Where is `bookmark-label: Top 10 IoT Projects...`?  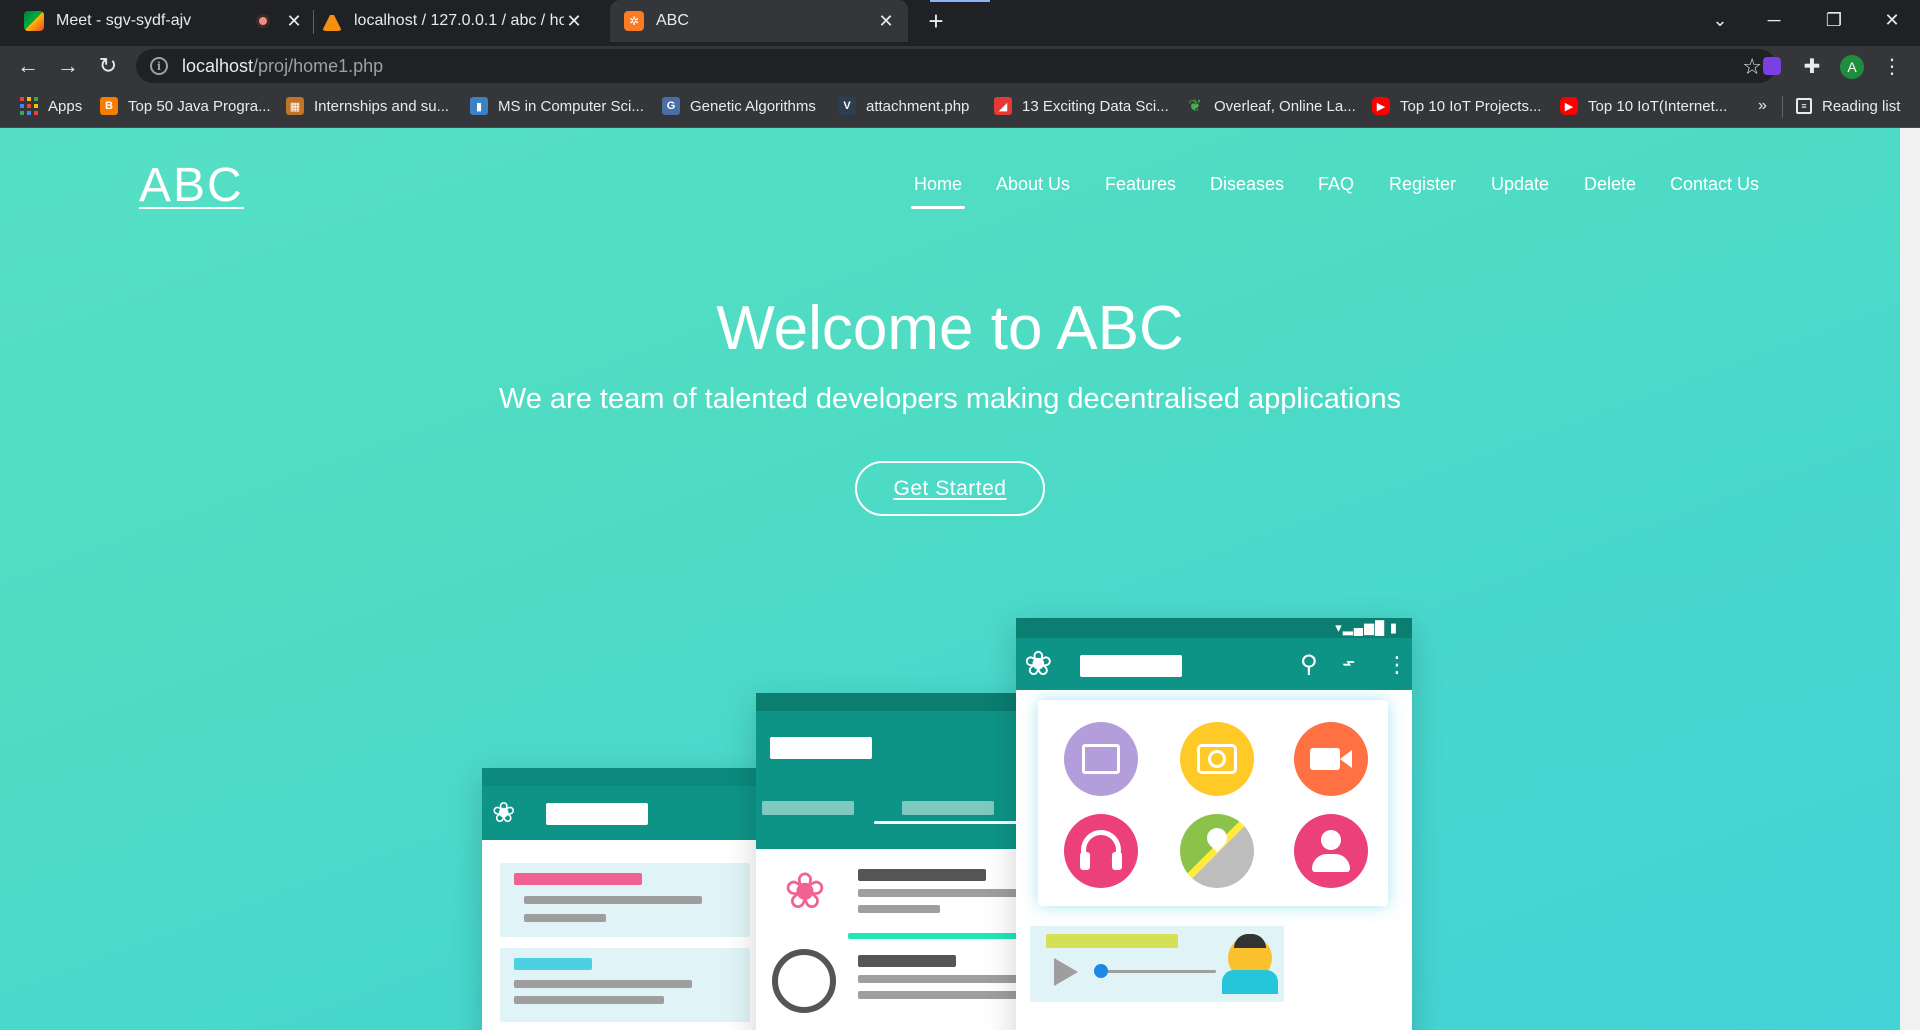
bookmark-label: Top 10 IoT Projects... is located at coordinates (1471, 106).